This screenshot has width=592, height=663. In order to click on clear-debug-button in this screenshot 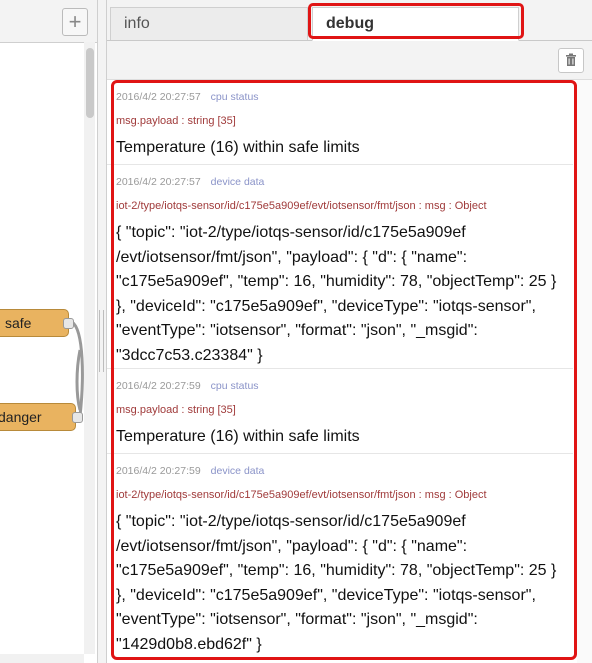, I will do `click(571, 60)`.